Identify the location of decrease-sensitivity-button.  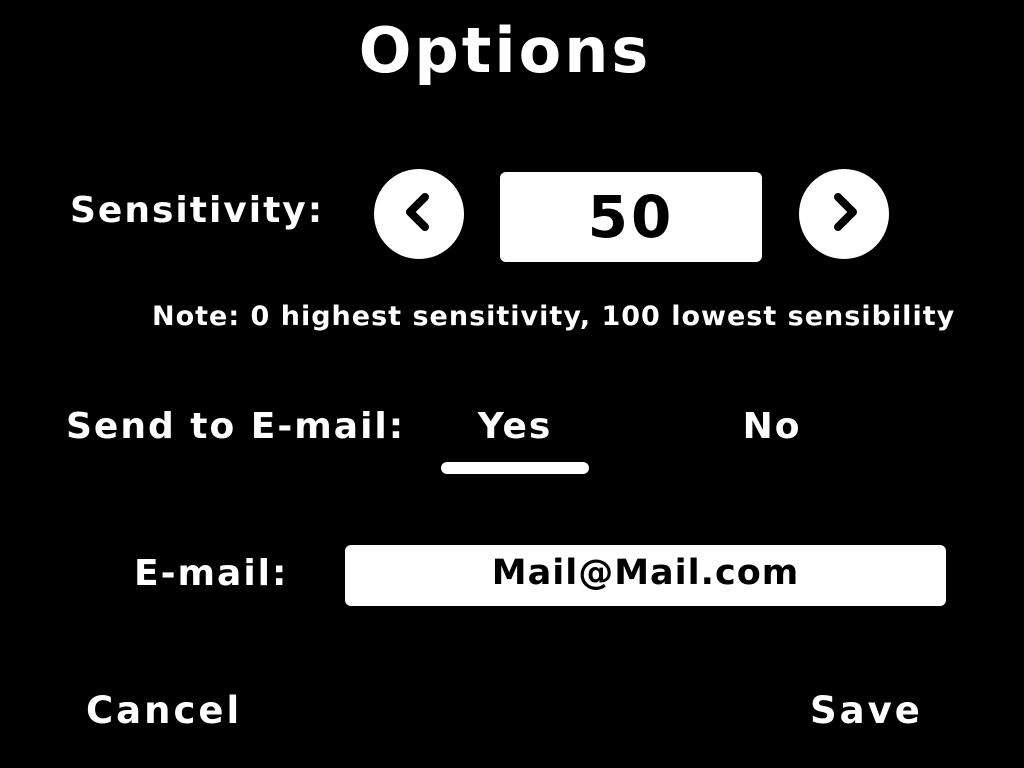
(419, 214).